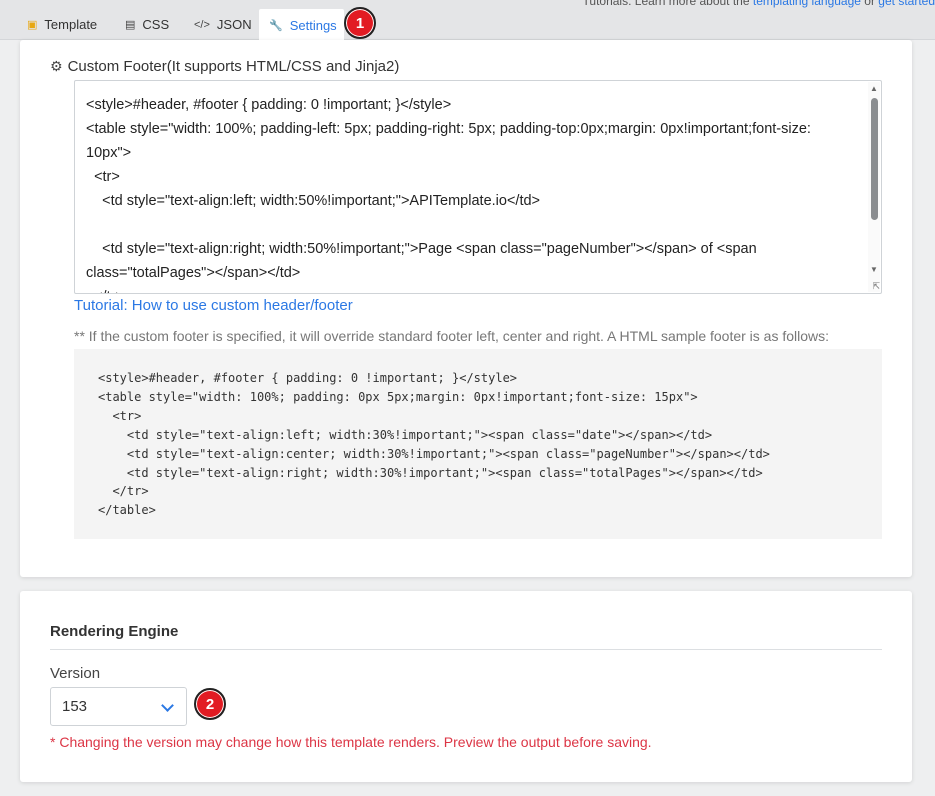 This screenshot has height=796, width=935. I want to click on chevron-down-icon, so click(167, 705).